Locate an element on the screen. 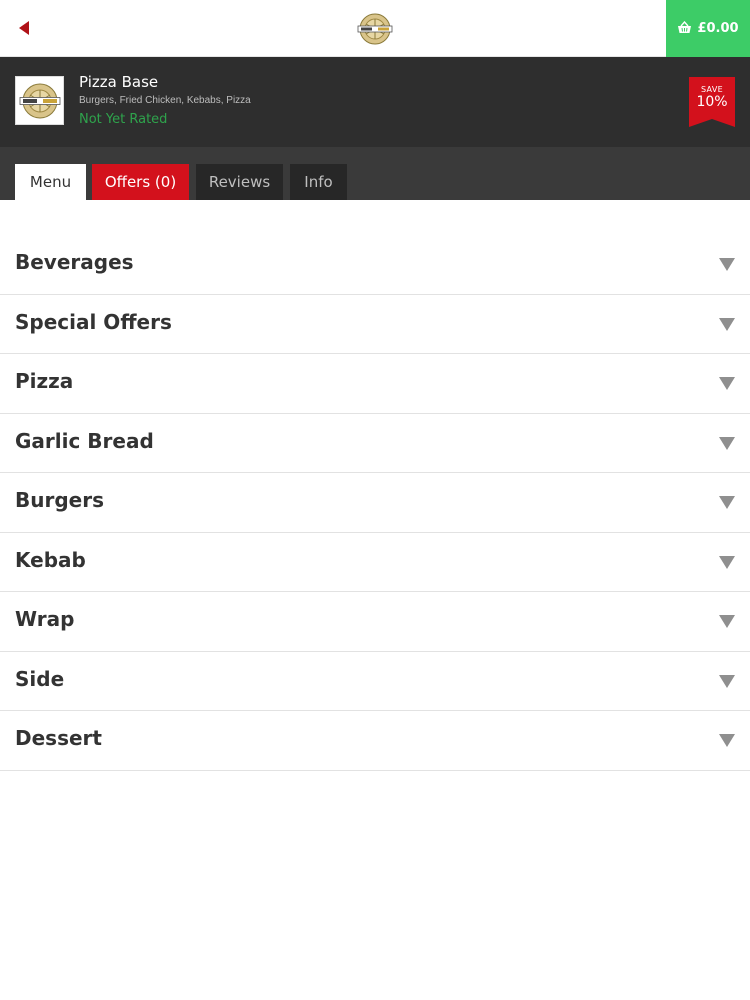 The height and width of the screenshot is (1000, 750). tab-menu: Menu is located at coordinates (50, 182).